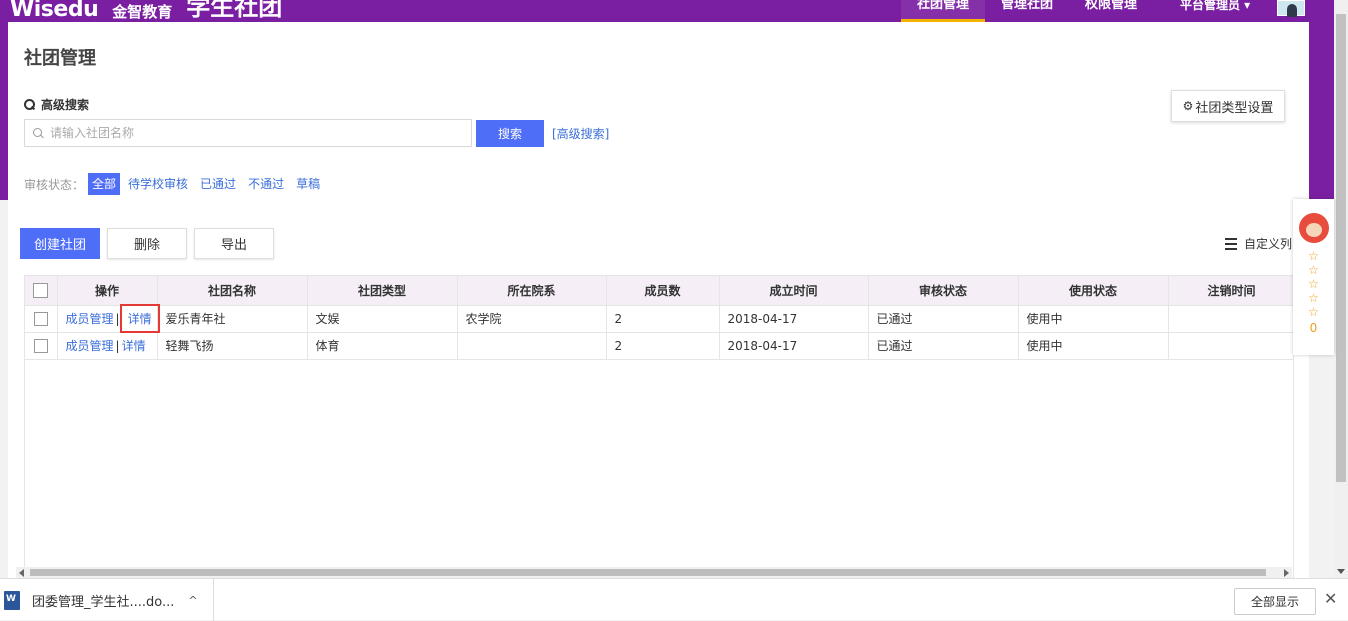 This screenshot has width=1348, height=621. I want to click on brand: Wisedu 金智教育 学生社团, so click(146, 11).